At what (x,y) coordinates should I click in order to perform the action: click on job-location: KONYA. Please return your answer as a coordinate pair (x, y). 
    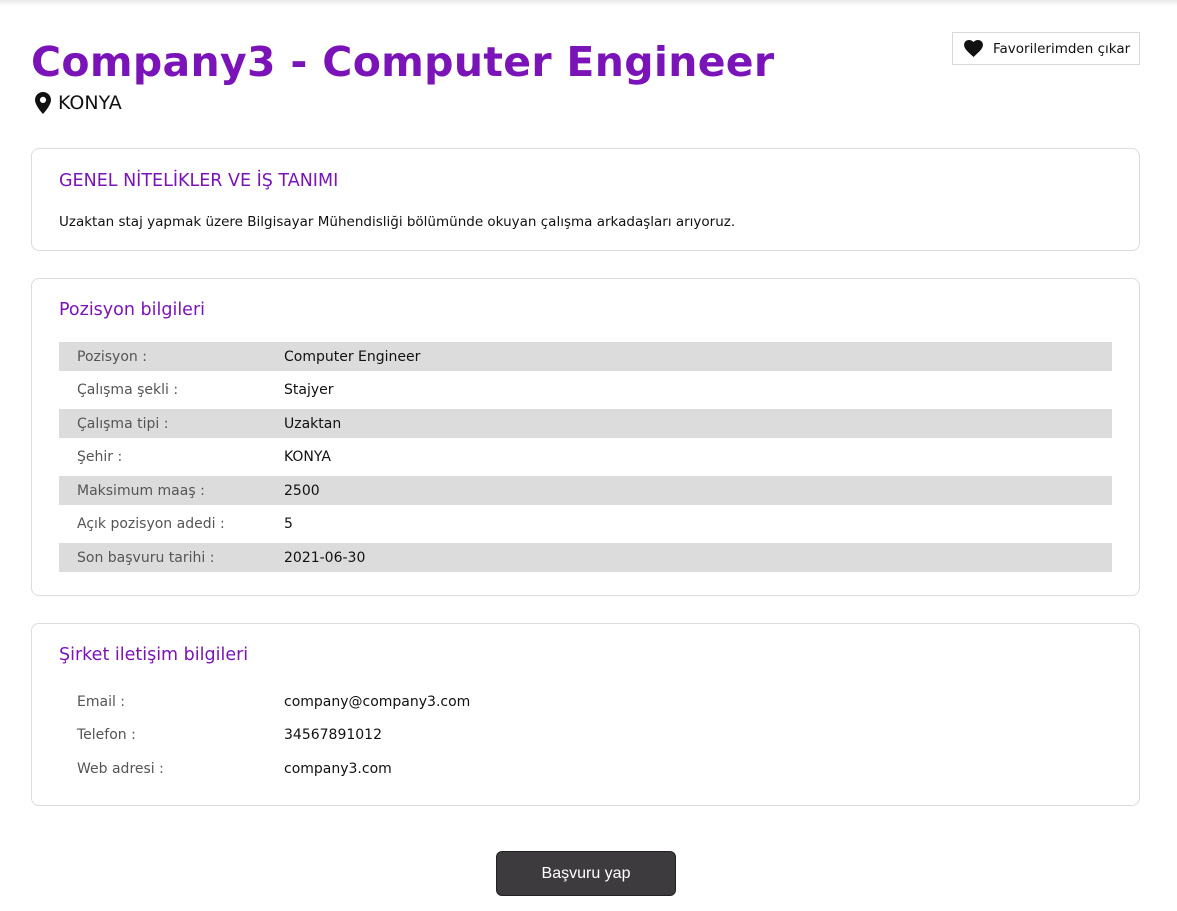
    Looking at the image, I should click on (78, 103).